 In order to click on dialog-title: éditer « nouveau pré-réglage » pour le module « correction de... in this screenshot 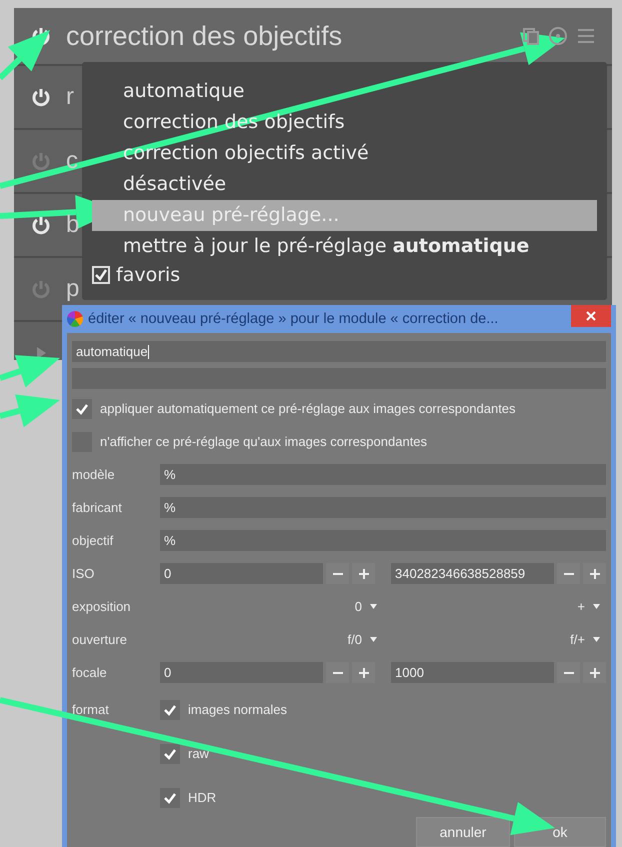, I will do `click(294, 319)`.